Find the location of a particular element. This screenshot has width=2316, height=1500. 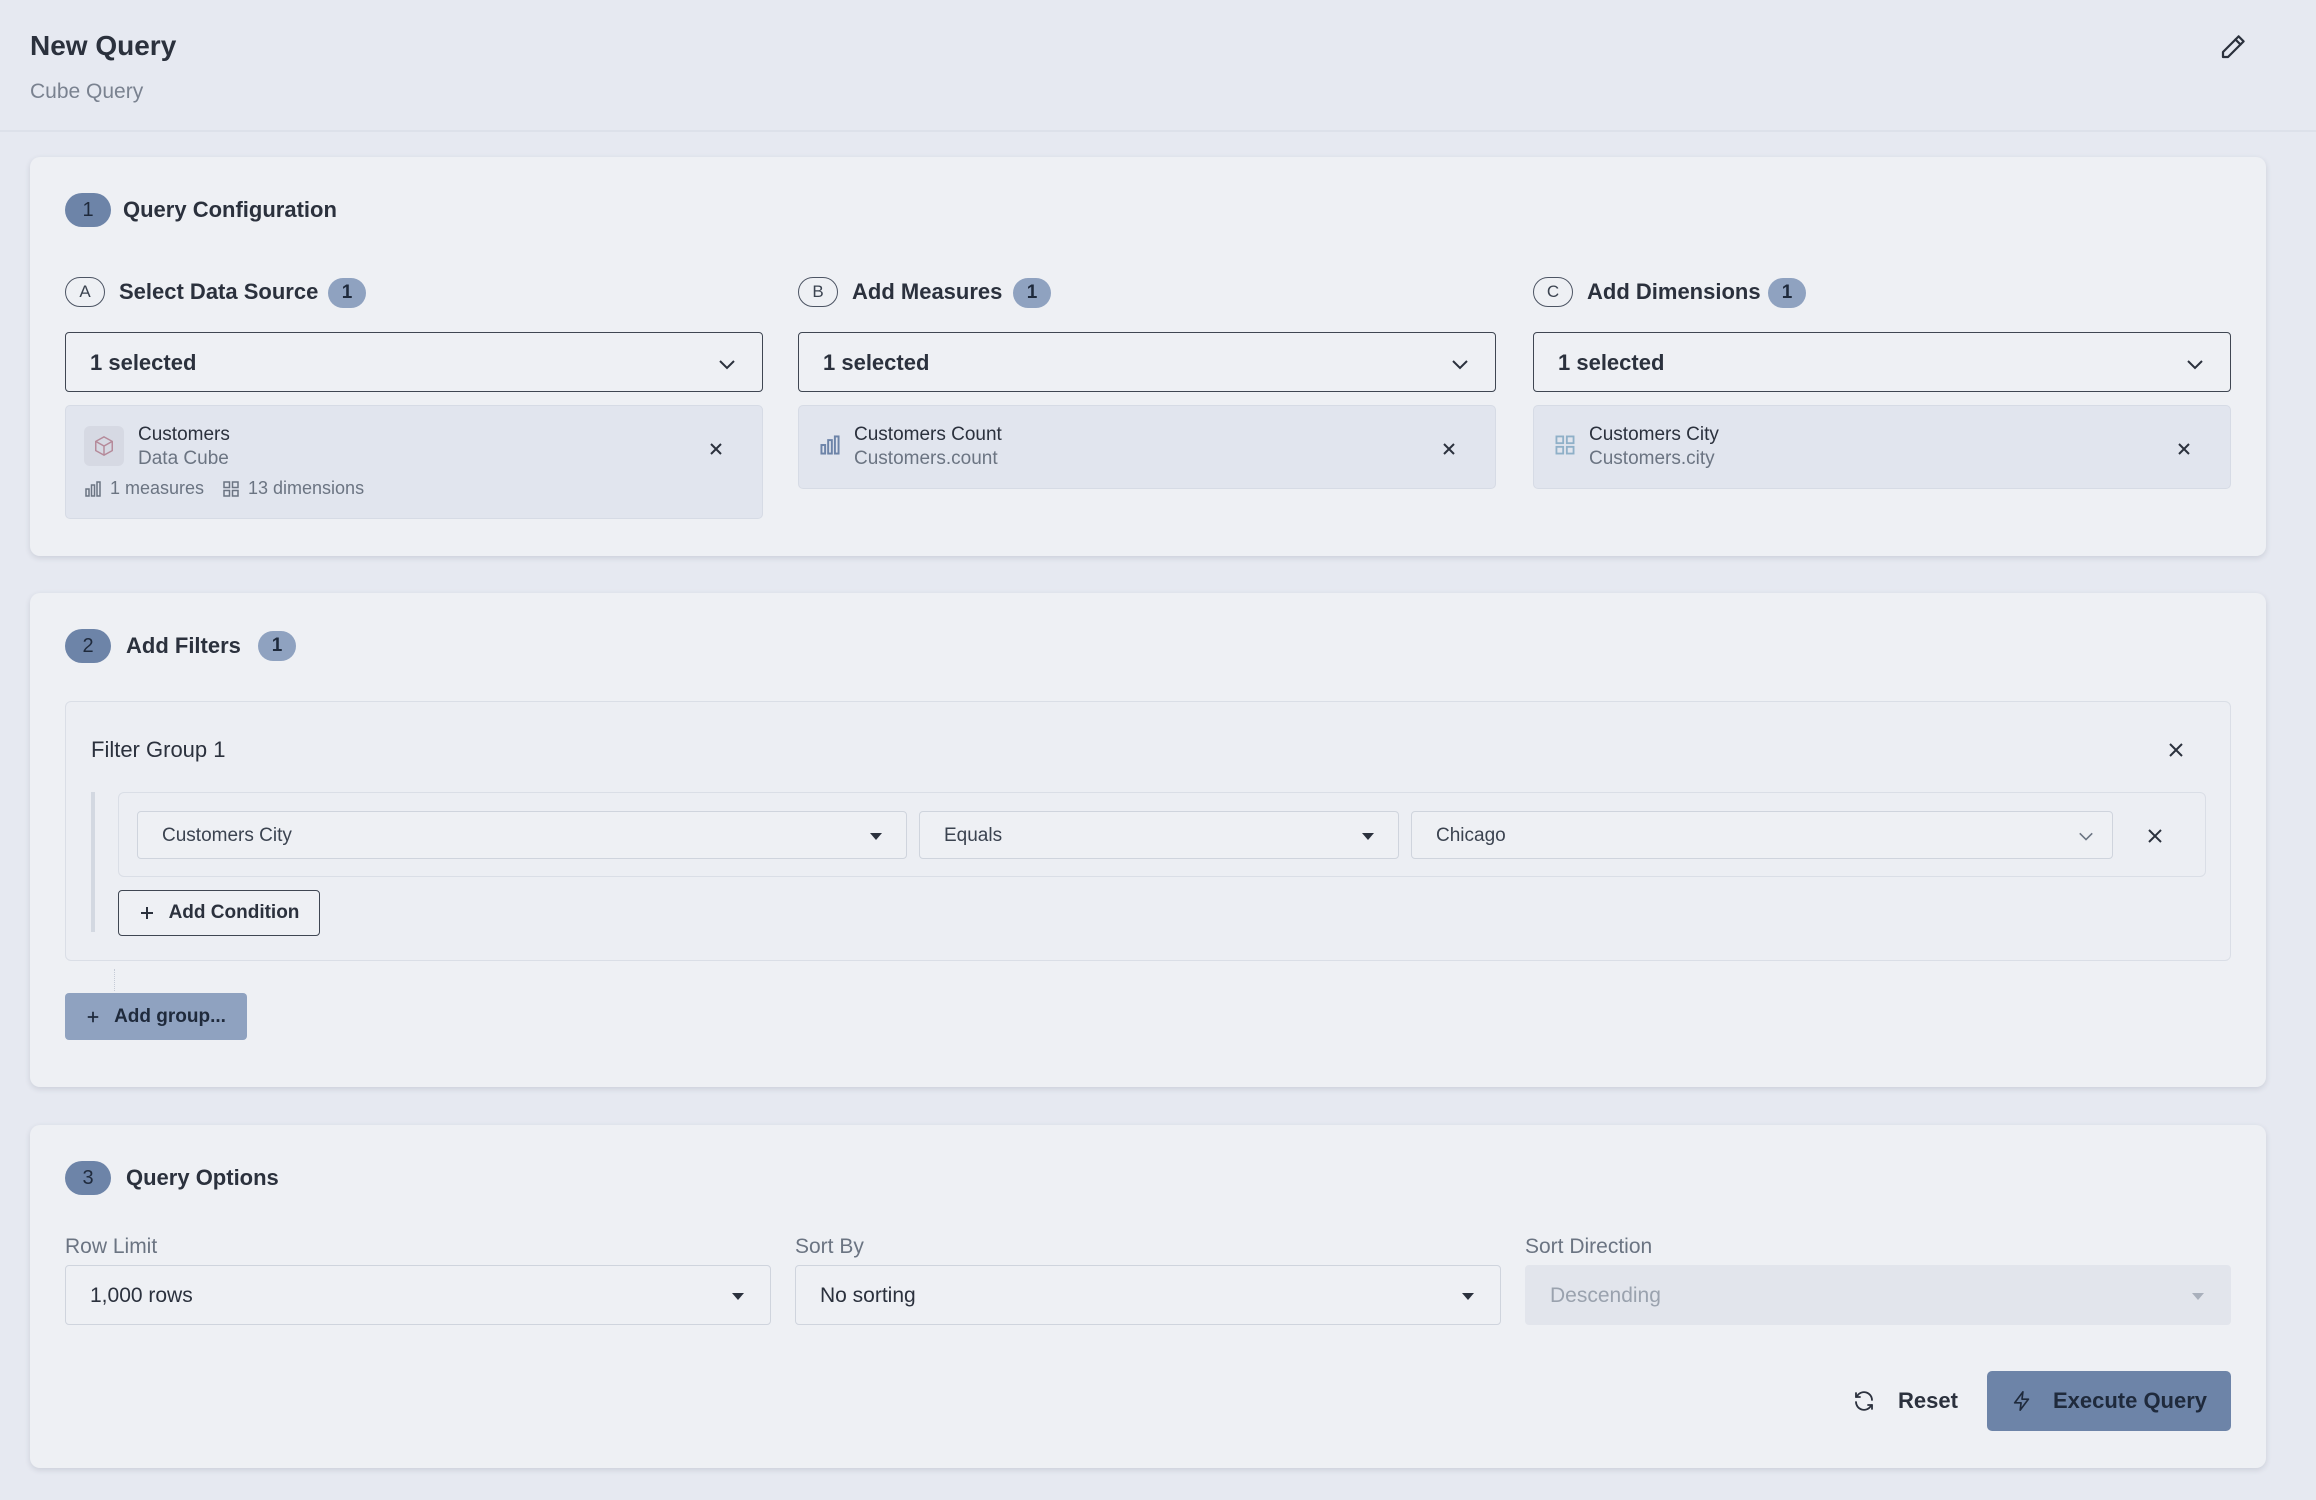

step-letter-b: B is located at coordinates (818, 292).